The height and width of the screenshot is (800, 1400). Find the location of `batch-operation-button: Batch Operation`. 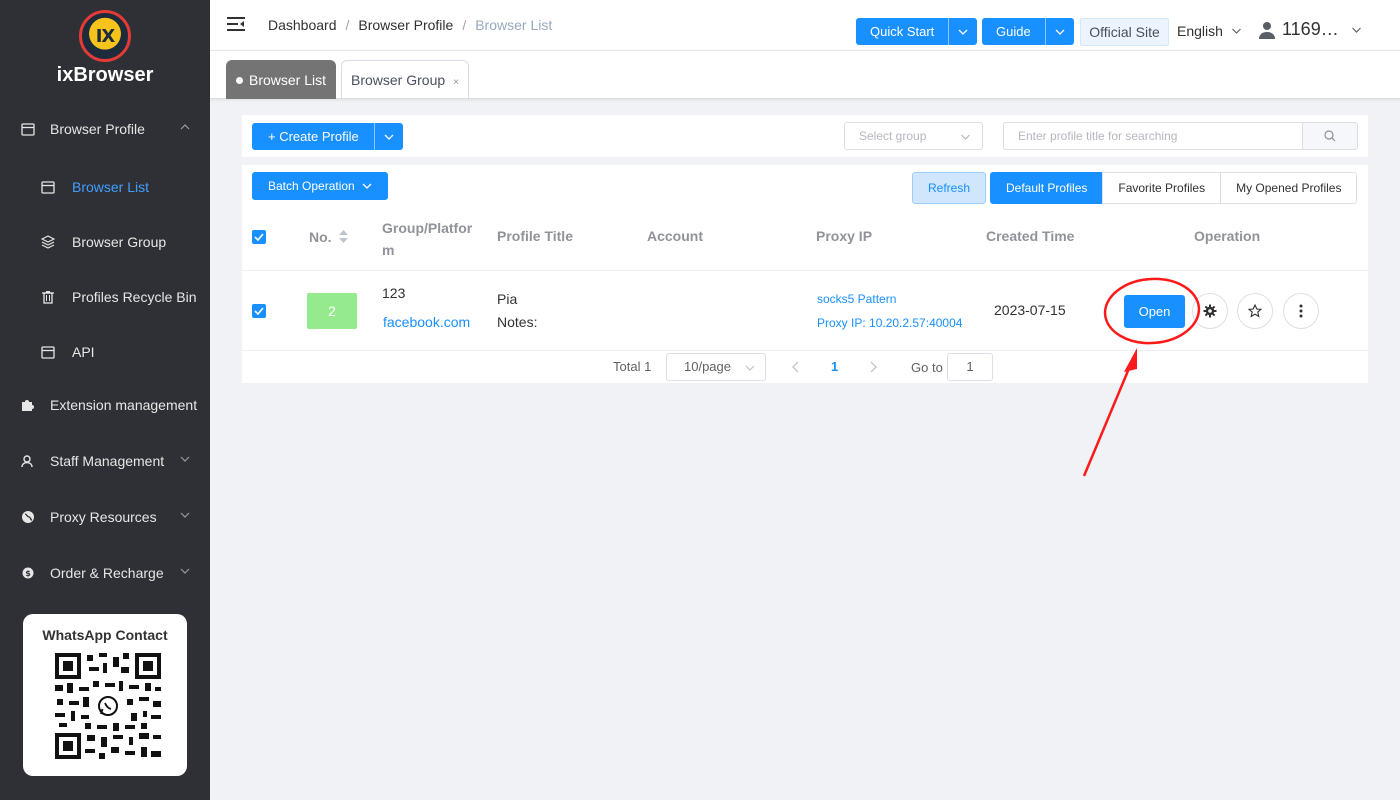

batch-operation-button: Batch Operation is located at coordinates (320, 186).